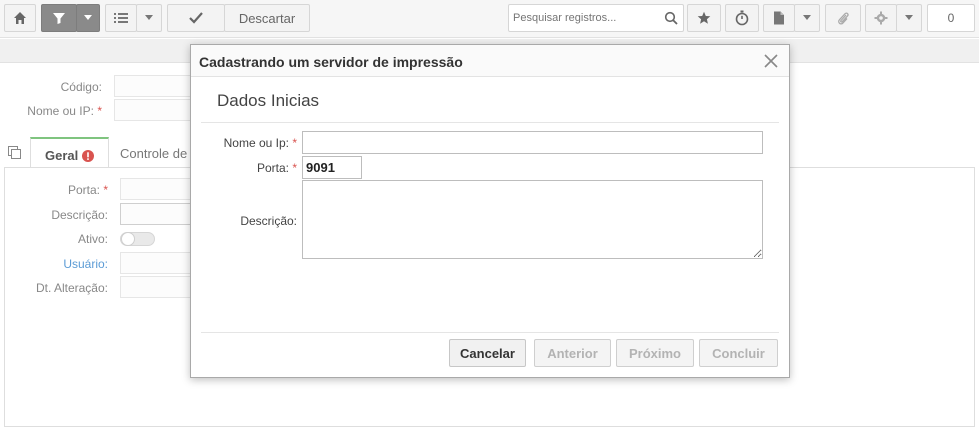  I want to click on tab-controle: Controle de, so click(153, 152).